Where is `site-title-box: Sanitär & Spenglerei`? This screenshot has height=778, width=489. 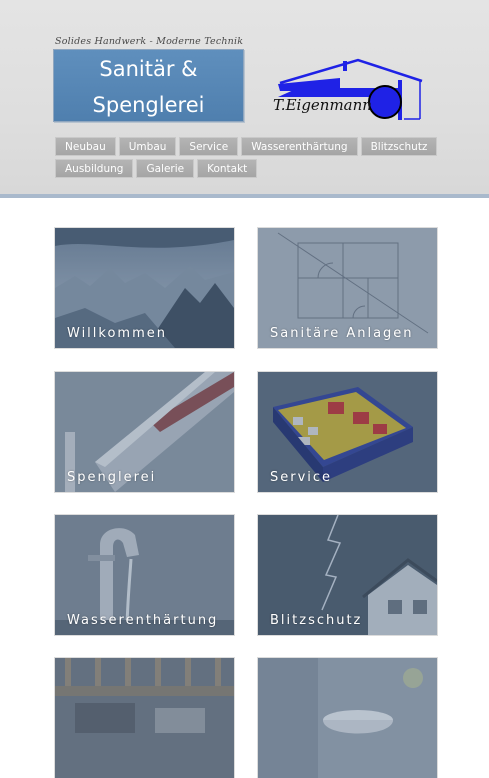 site-title-box: Sanitär & Spenglerei is located at coordinates (148, 85).